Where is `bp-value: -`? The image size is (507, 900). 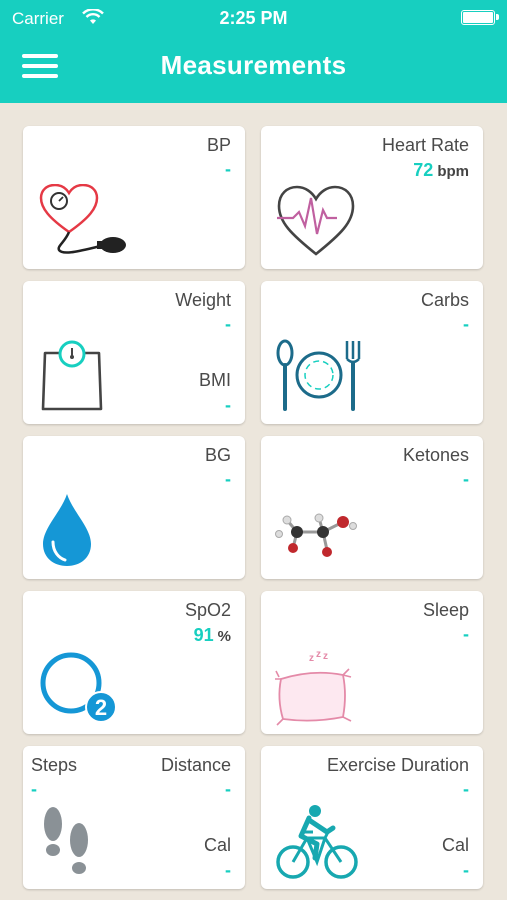
bp-value: - is located at coordinates (228, 169).